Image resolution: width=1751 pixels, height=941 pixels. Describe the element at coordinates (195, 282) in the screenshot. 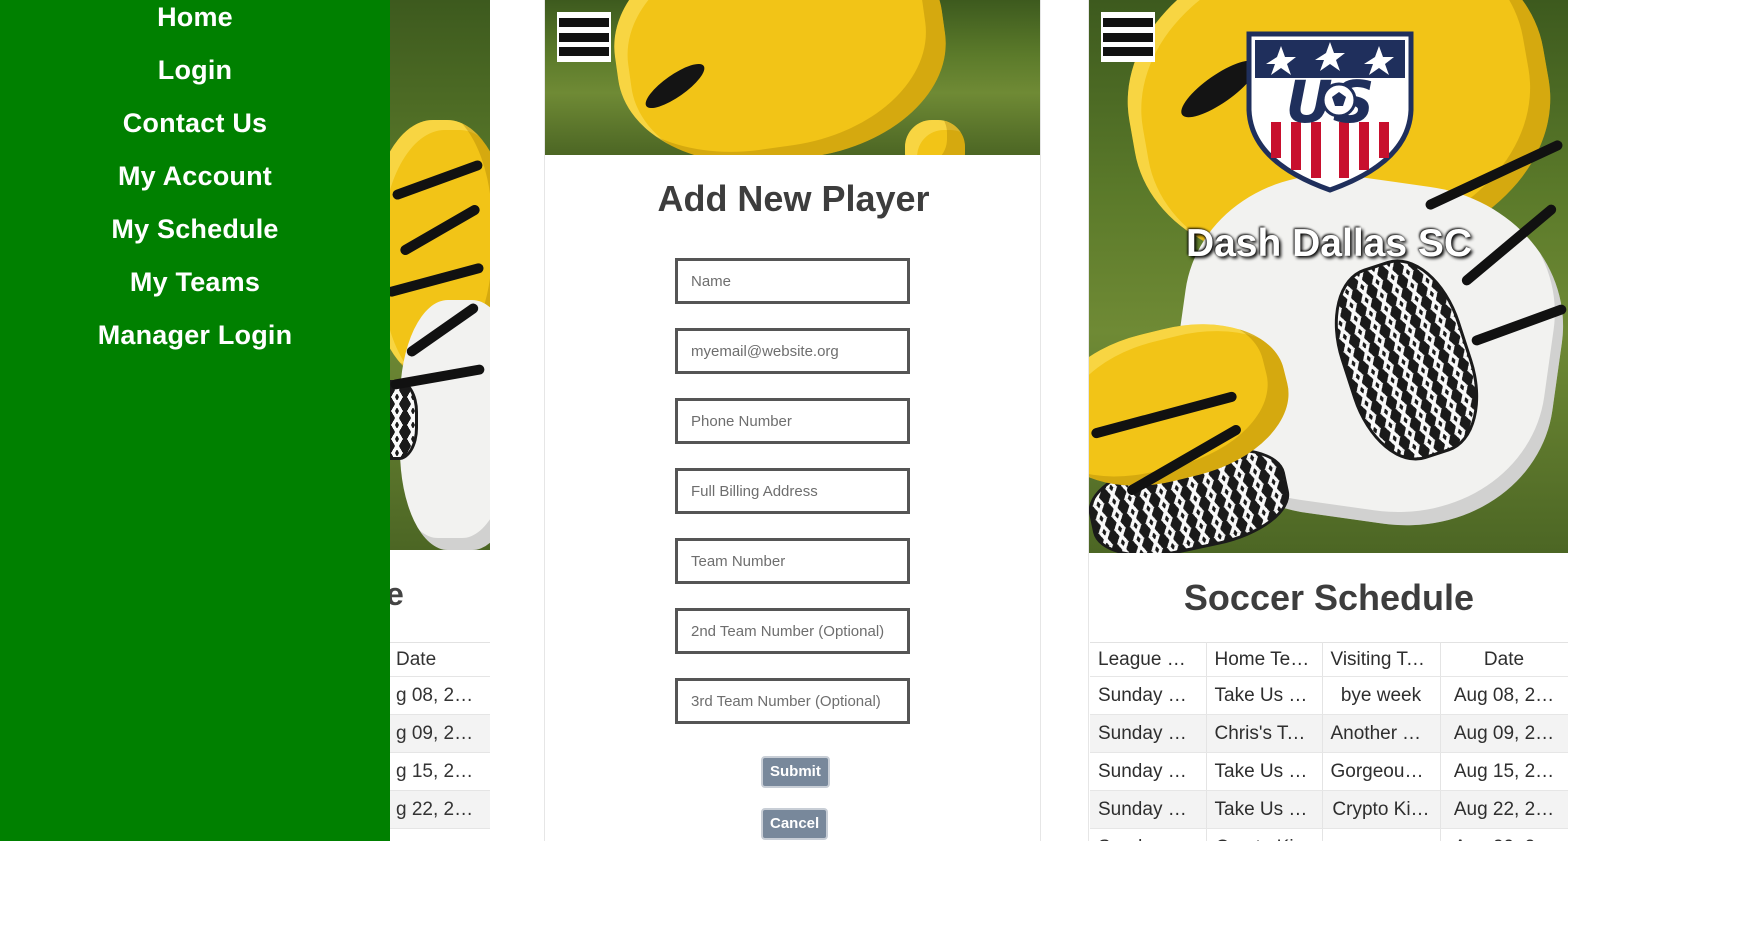

I see `nav-link-my-teams: My Teams` at that location.